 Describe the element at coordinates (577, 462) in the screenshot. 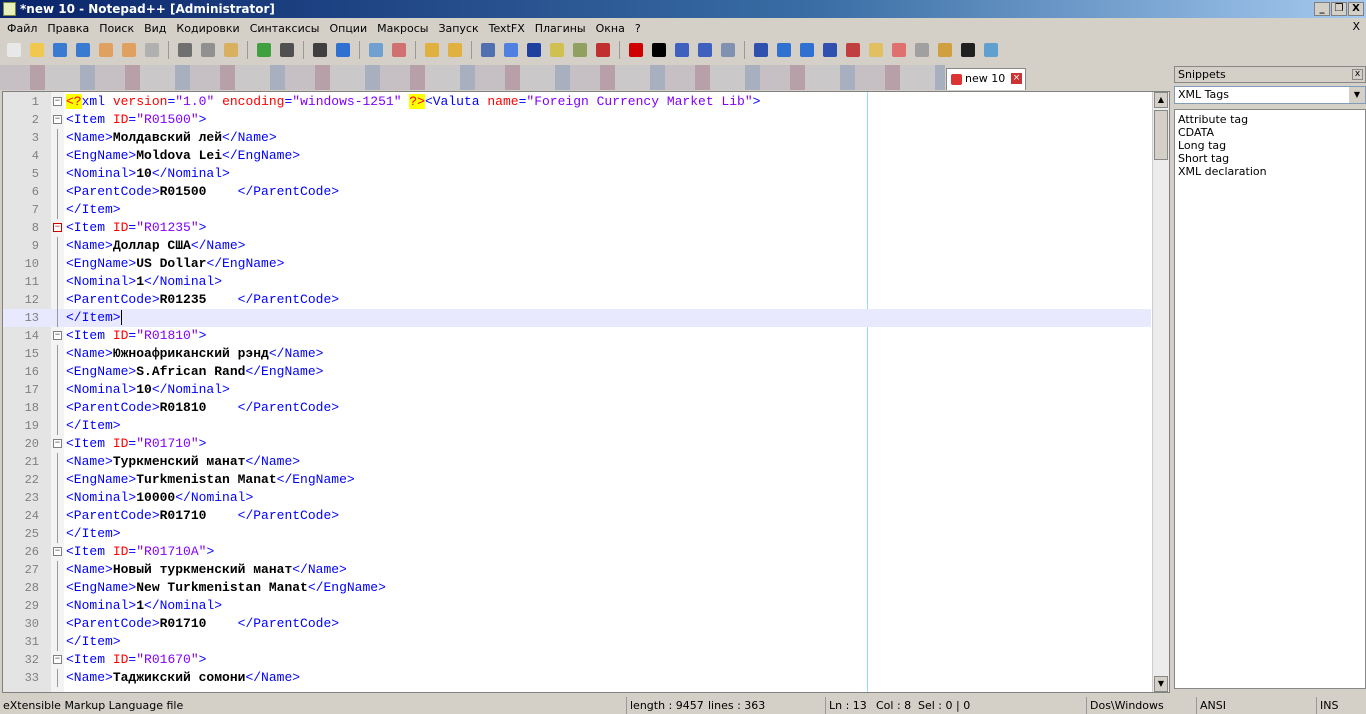

I see `code-line: 21 <Name>Туркменский манат</Name>` at that location.